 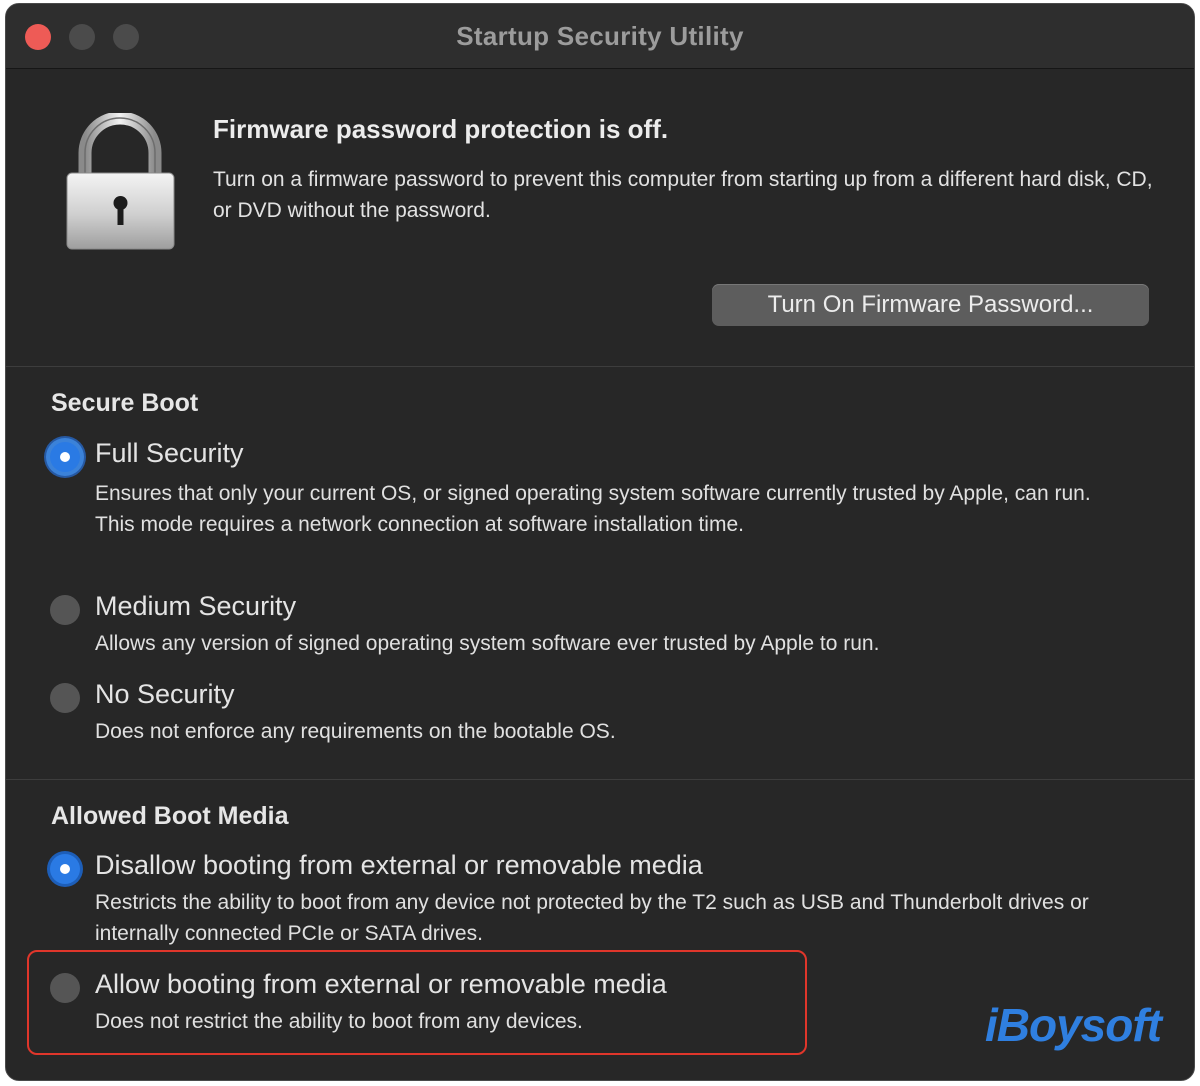 I want to click on disallow-external-boot-radio, so click(x=65, y=869).